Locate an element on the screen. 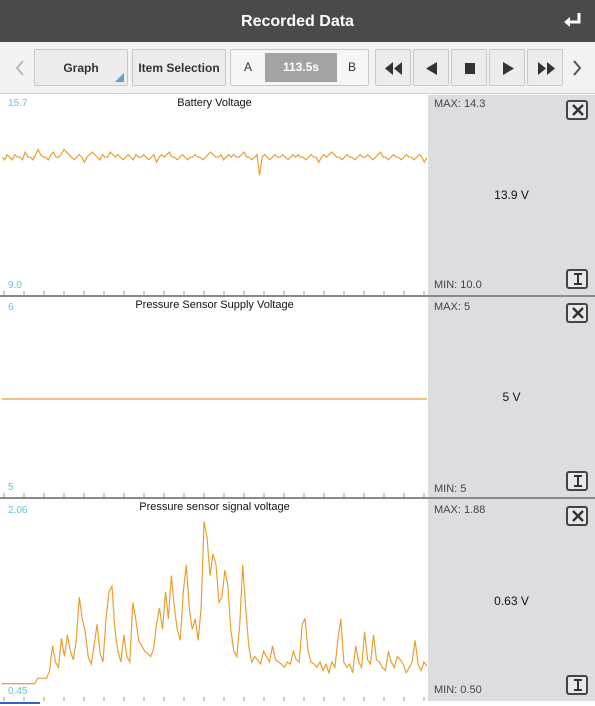 The image size is (595, 706). marker-a-button: A is located at coordinates (248, 67).